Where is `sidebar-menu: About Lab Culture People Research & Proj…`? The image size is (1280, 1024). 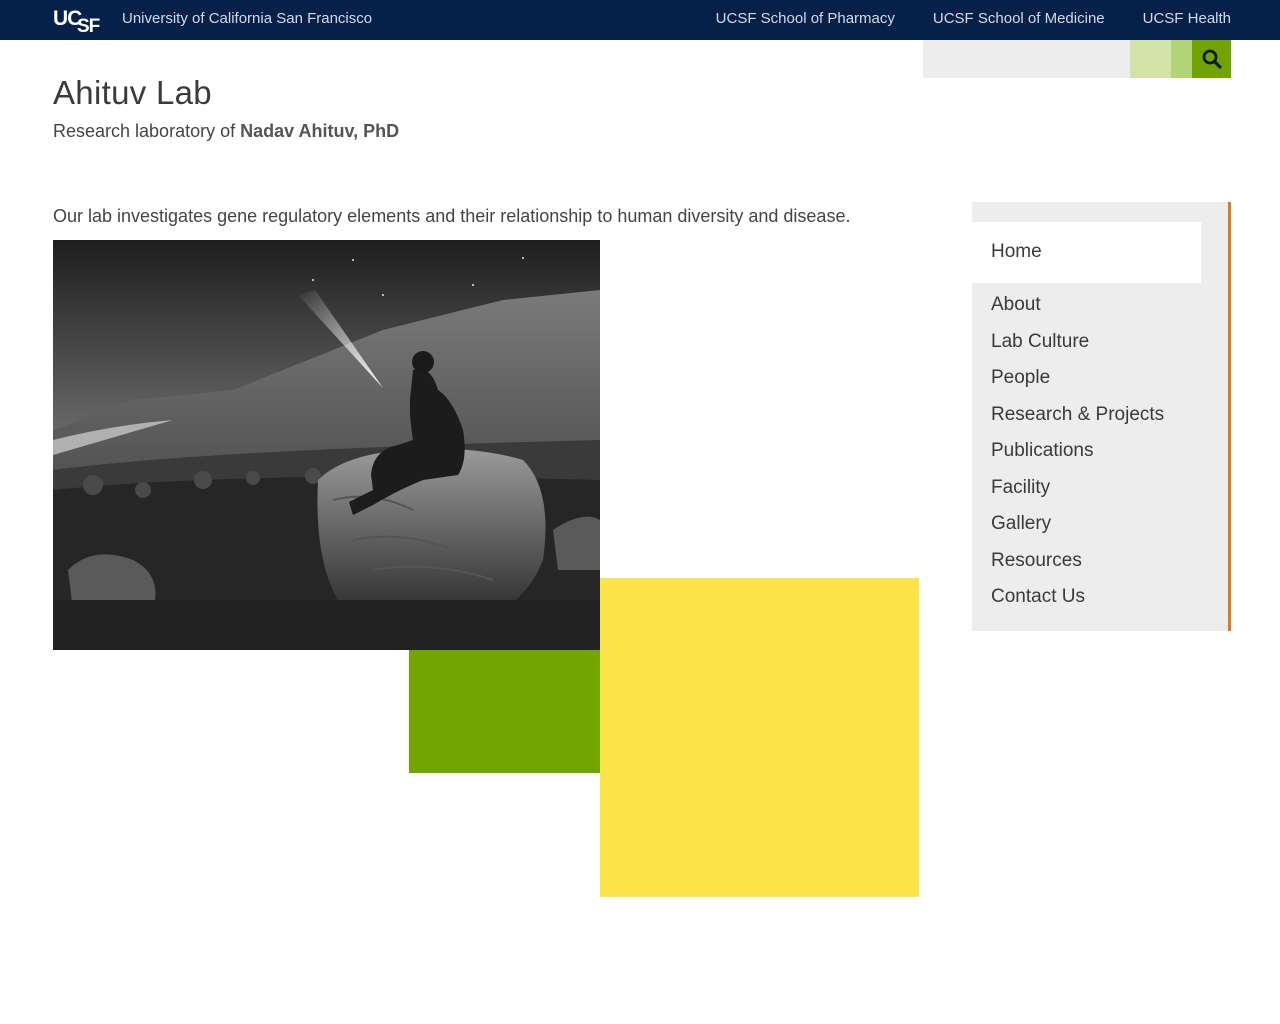
sidebar-menu: About Lab Culture People Research & Proj… is located at coordinates (1077, 458).